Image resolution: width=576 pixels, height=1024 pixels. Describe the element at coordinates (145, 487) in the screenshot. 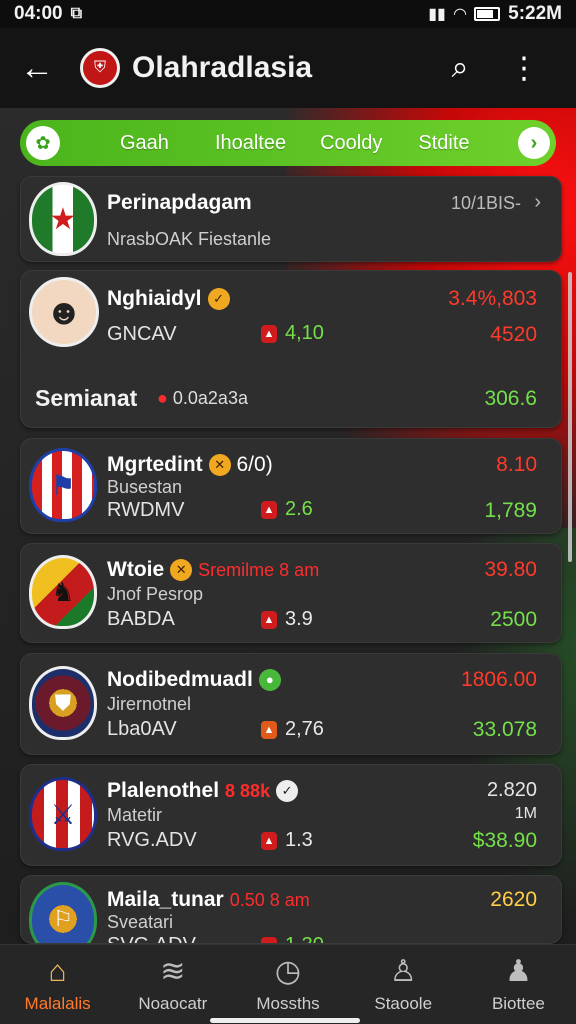

I see `team-subtitle: Busestan` at that location.